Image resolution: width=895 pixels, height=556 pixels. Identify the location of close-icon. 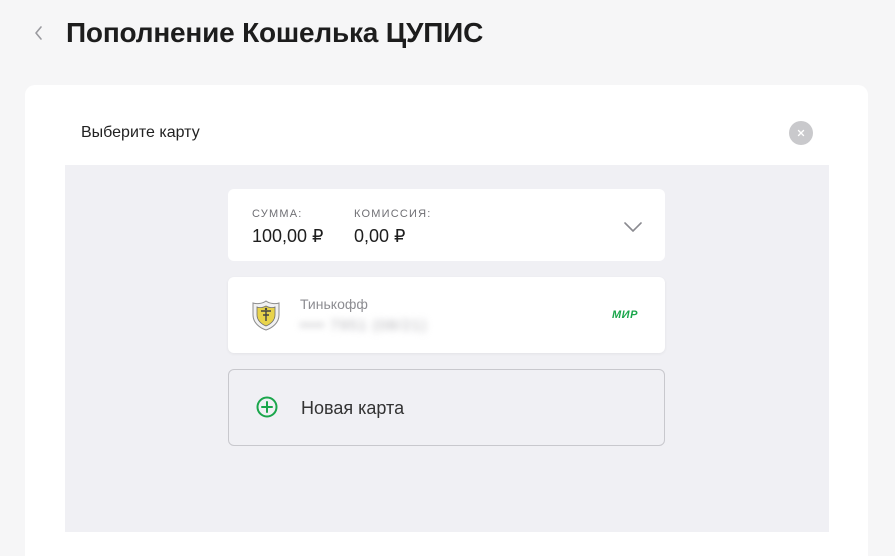
(801, 133).